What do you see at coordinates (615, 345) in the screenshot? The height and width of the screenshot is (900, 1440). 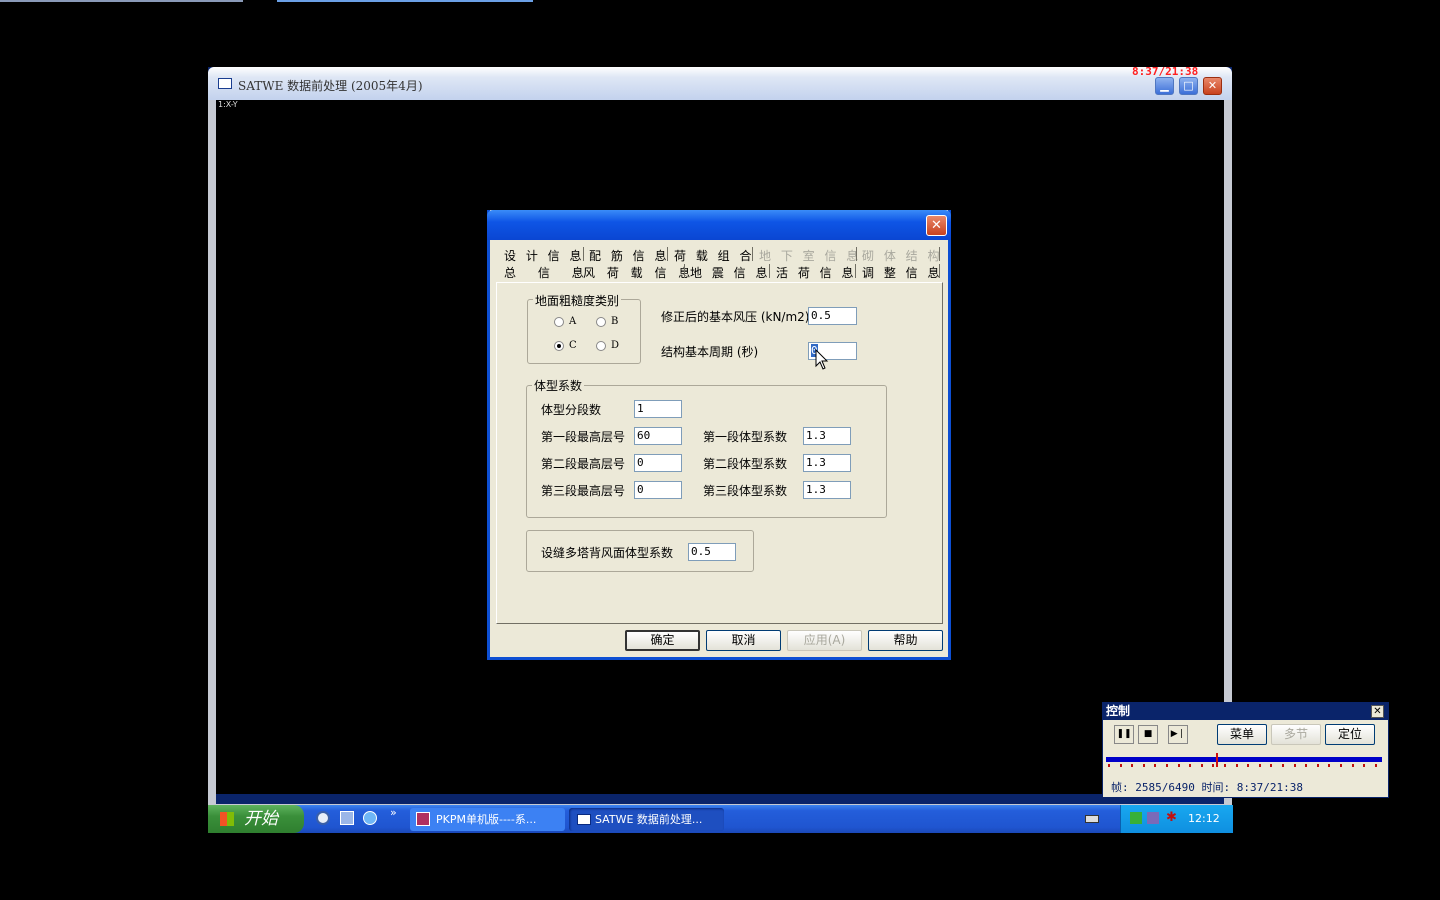 I see `radio-label-d: D` at bounding box center [615, 345].